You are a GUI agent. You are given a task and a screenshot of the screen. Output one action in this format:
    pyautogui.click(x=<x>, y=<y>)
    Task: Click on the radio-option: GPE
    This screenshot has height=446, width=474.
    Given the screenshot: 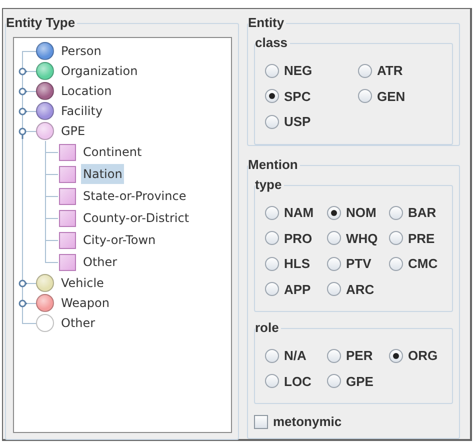 What is the action you would take?
    pyautogui.click(x=358, y=381)
    